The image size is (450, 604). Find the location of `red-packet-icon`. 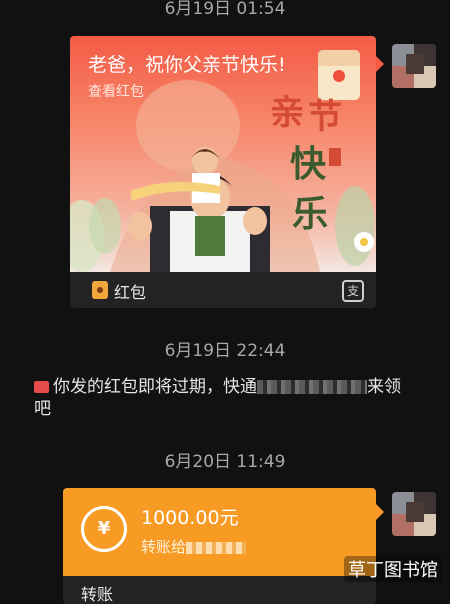

red-packet-icon is located at coordinates (100, 290).